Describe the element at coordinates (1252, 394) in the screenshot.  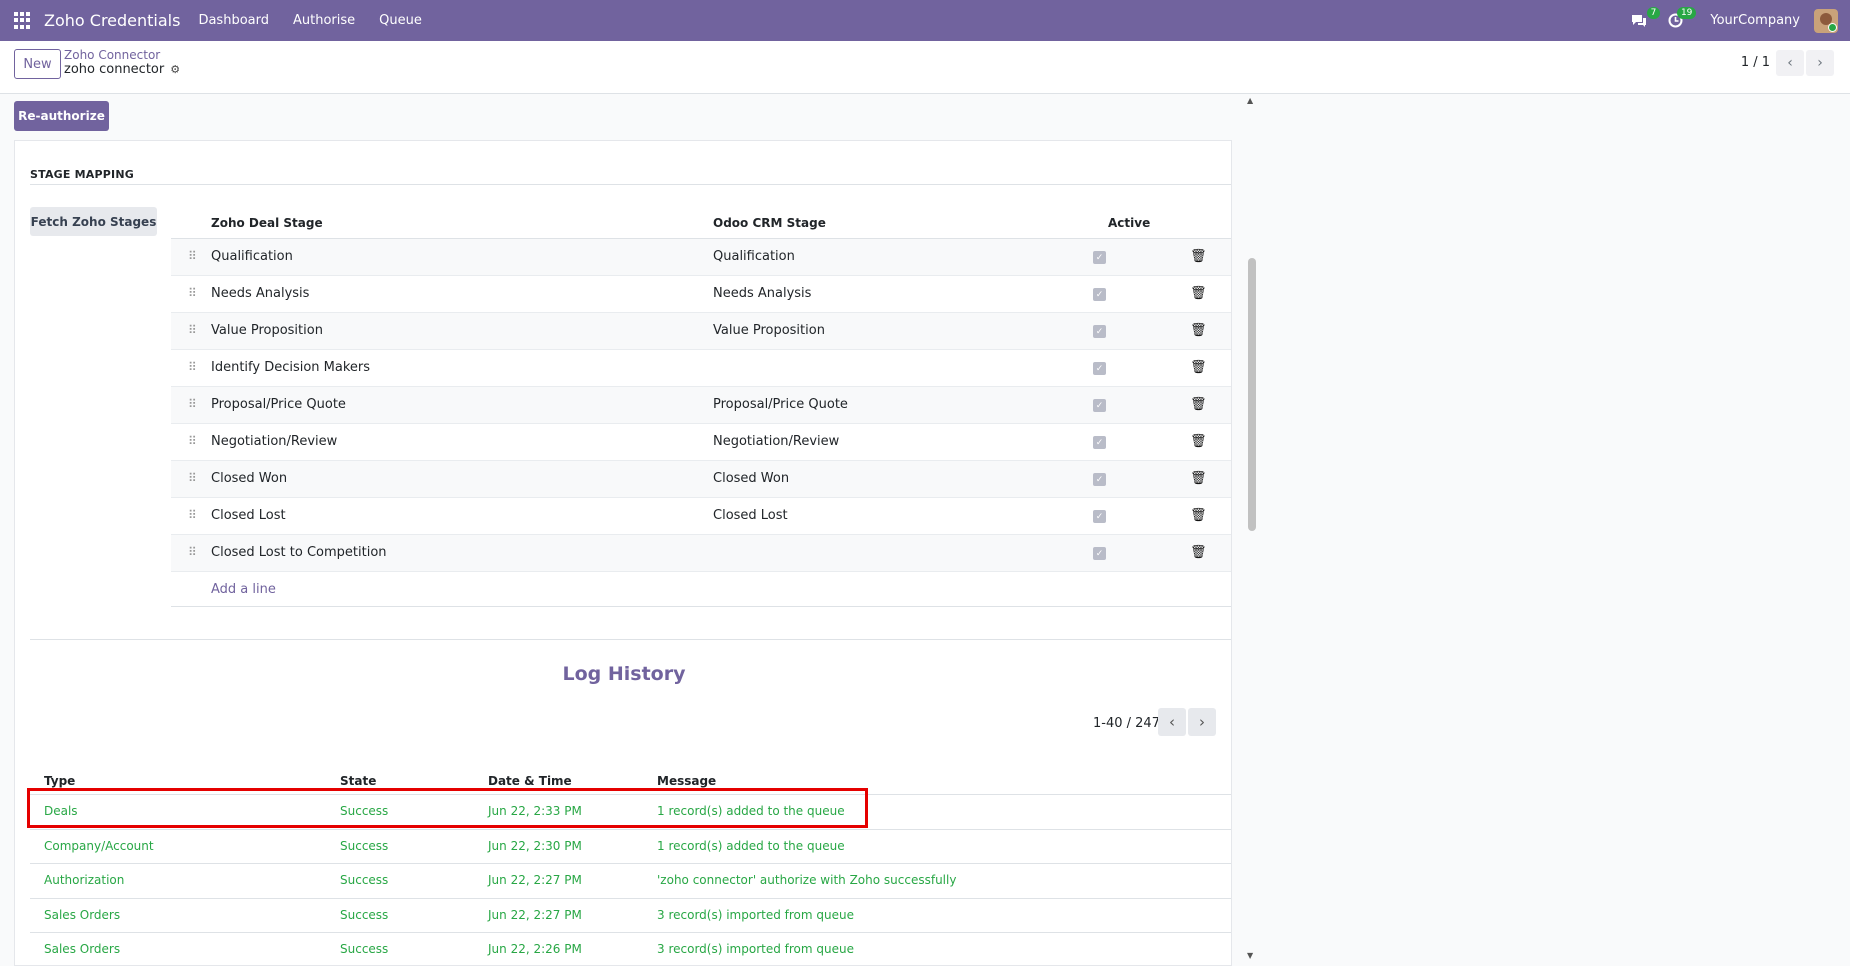
I see `scrollbar-thumb` at that location.